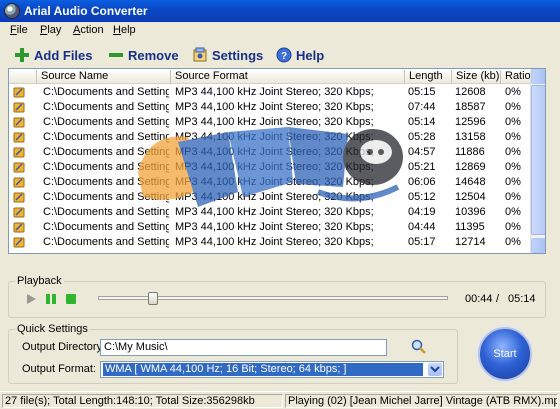  Describe the element at coordinates (71, 299) in the screenshot. I see `stop-icon` at that location.